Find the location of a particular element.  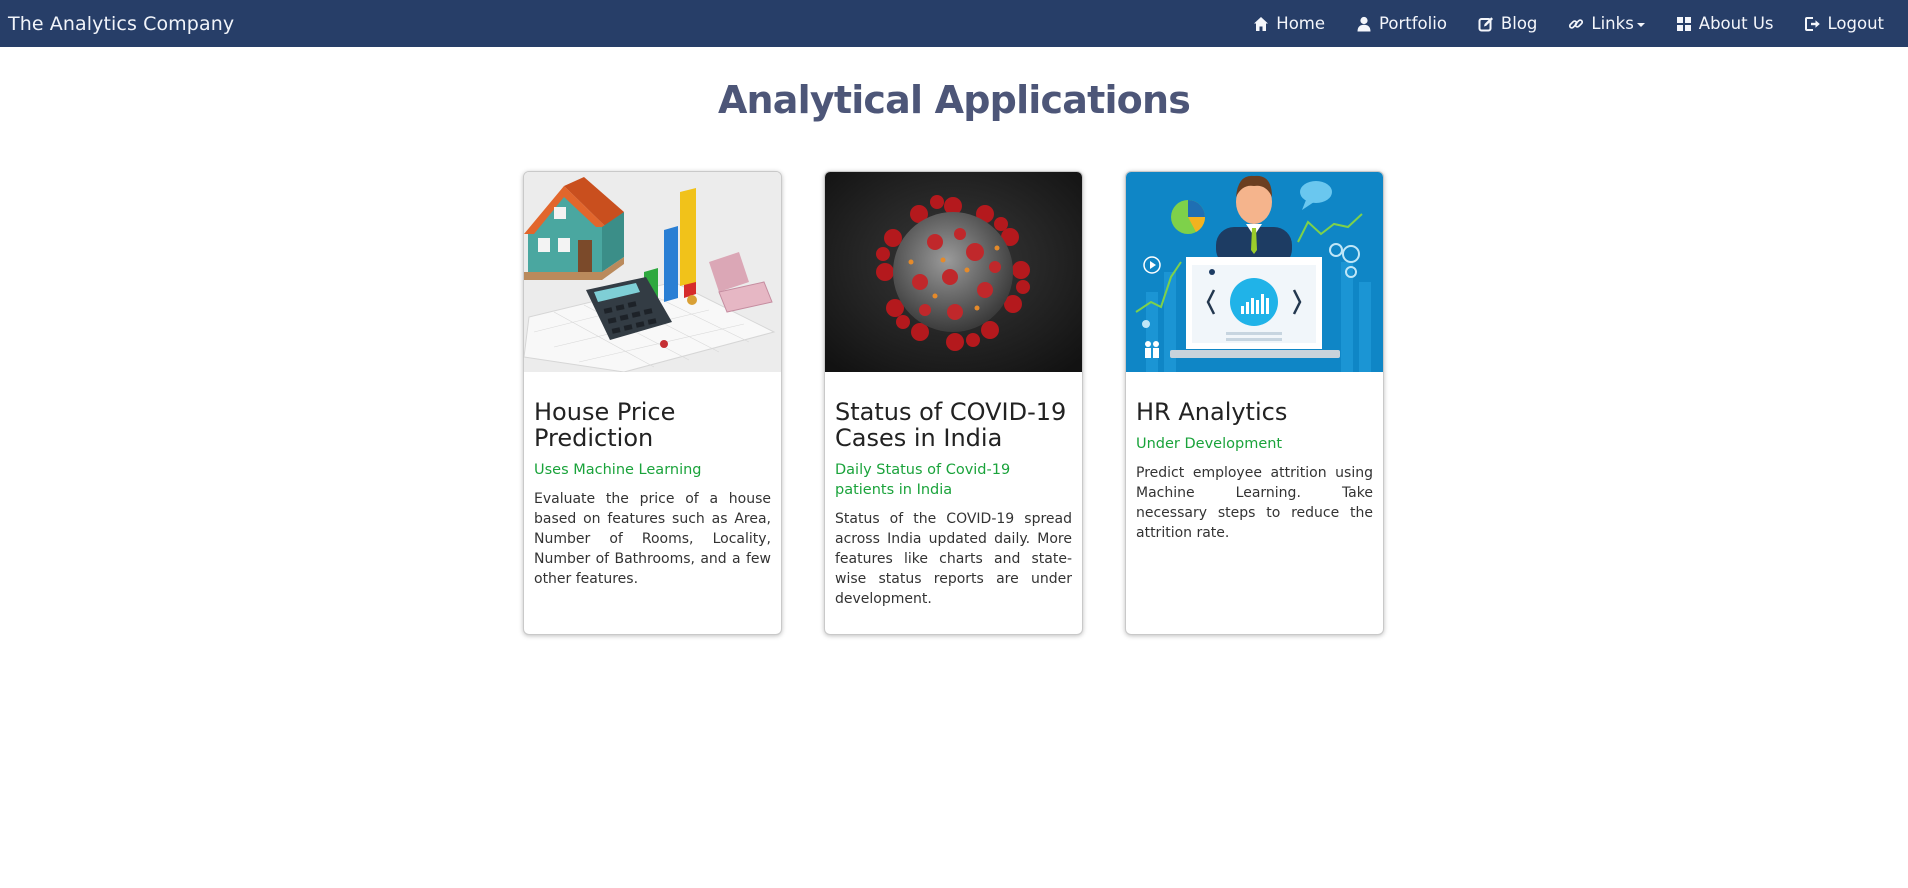

card-subtitle: Uses Machine Learning is located at coordinates (618, 470).